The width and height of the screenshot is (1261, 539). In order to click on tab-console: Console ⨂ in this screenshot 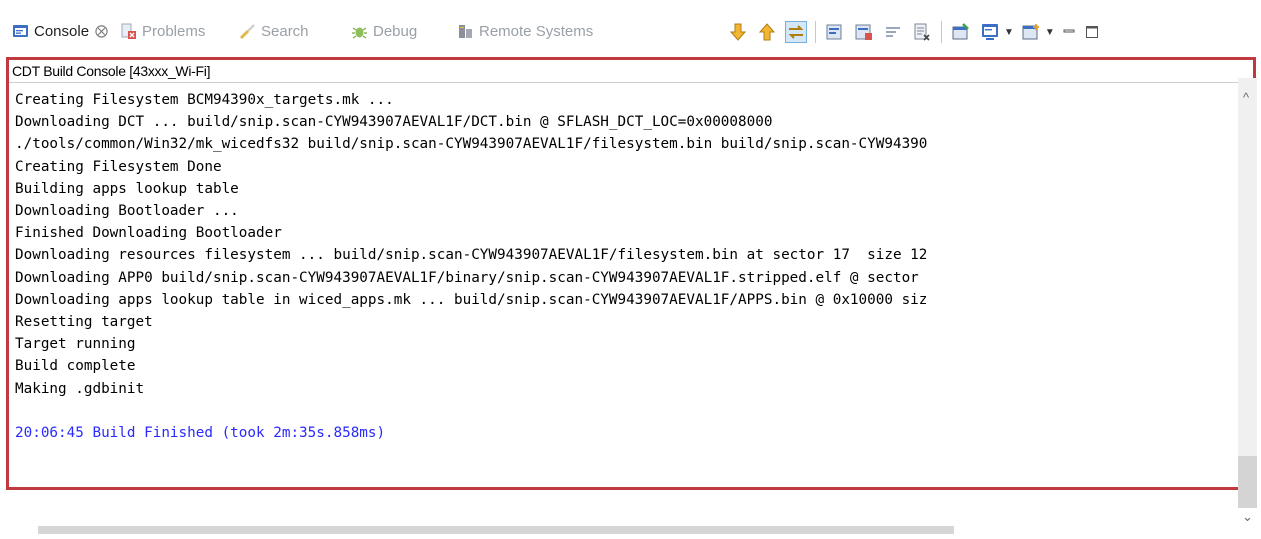, I will do `click(60, 31)`.